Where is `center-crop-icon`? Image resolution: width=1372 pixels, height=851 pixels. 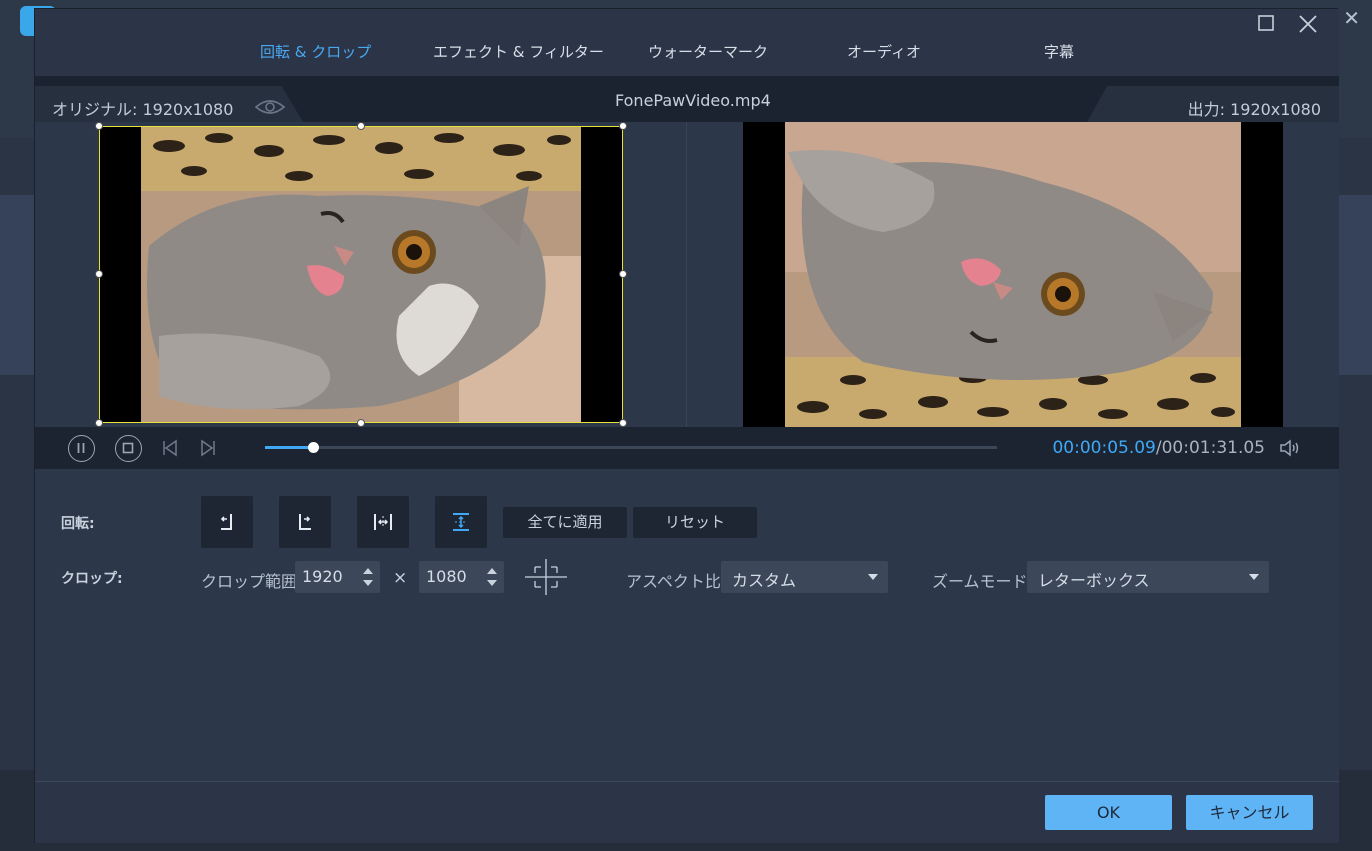
center-crop-icon is located at coordinates (546, 577).